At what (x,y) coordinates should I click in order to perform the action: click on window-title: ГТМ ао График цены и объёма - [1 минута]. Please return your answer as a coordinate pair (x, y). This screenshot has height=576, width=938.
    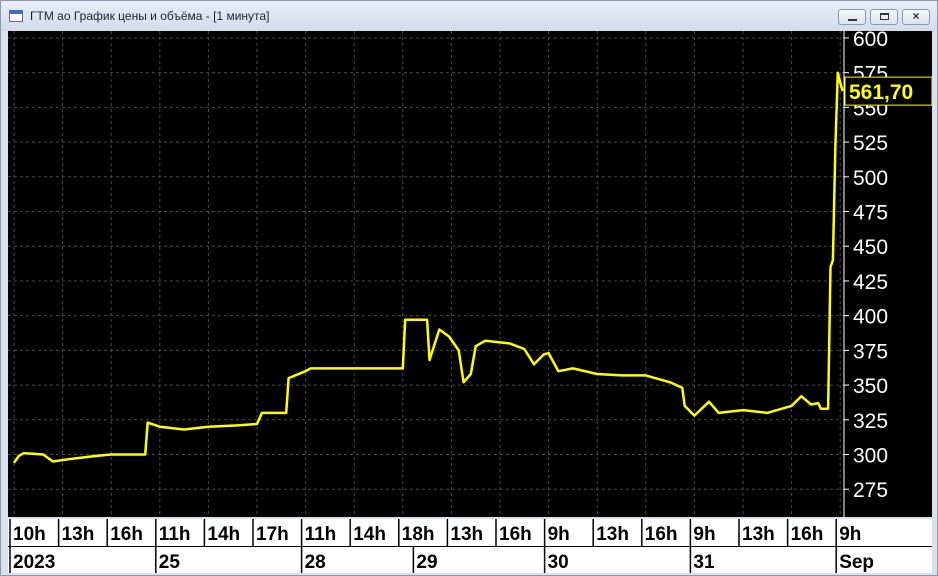
    Looking at the image, I should click on (150, 16).